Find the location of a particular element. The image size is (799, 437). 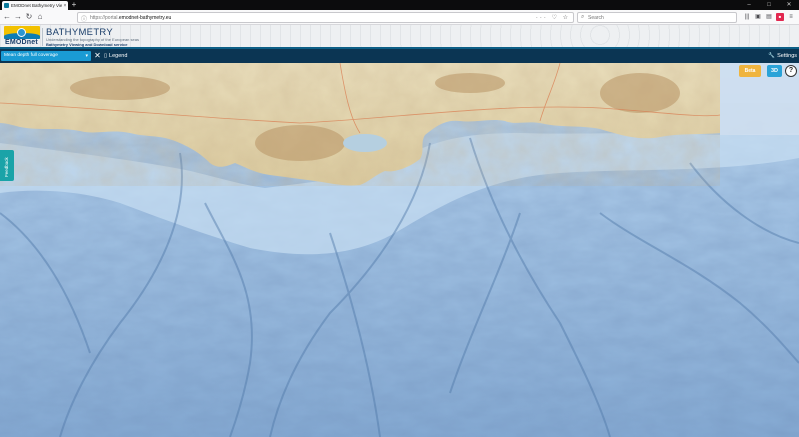

legend-button: ▯ Legend is located at coordinates (115, 56).